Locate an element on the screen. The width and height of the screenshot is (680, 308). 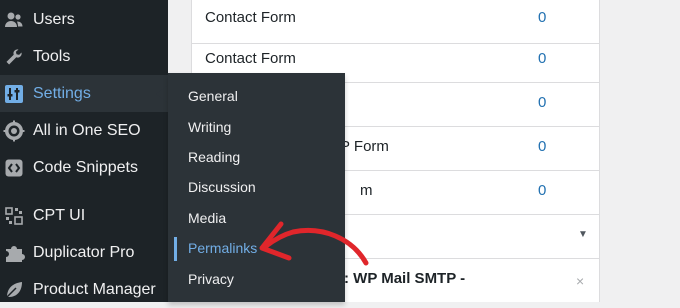
submenu-item-reading: Reading is located at coordinates (256, 158).